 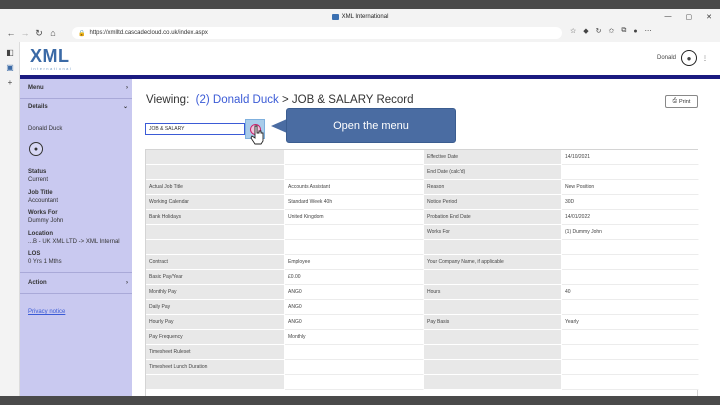 I want to click on viewing-label: Viewing:, so click(x=168, y=100).